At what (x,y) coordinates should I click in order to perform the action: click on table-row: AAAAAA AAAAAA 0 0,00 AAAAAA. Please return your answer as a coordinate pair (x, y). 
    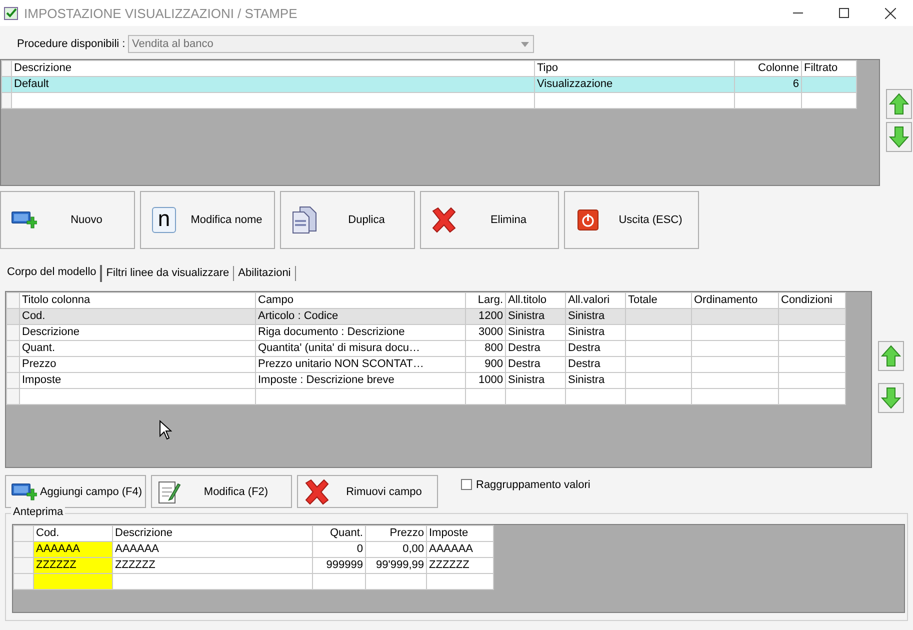
    Looking at the image, I should click on (254, 550).